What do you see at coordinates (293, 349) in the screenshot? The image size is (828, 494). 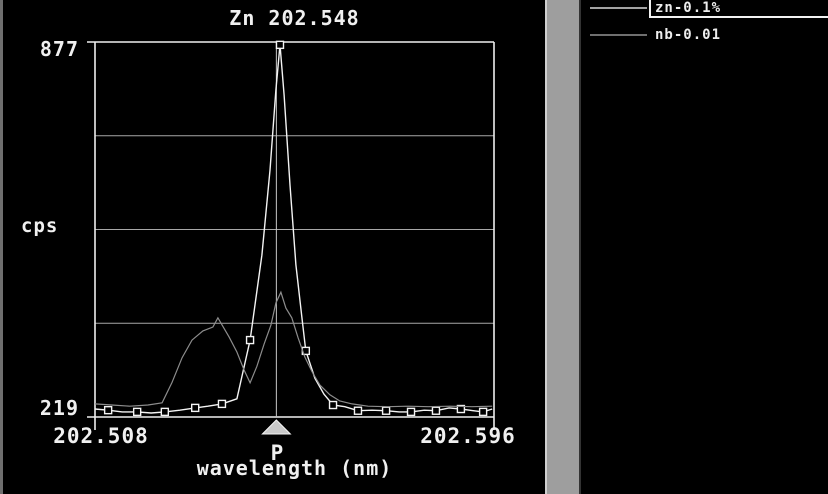 I see `trace-nb-0.01` at bounding box center [293, 349].